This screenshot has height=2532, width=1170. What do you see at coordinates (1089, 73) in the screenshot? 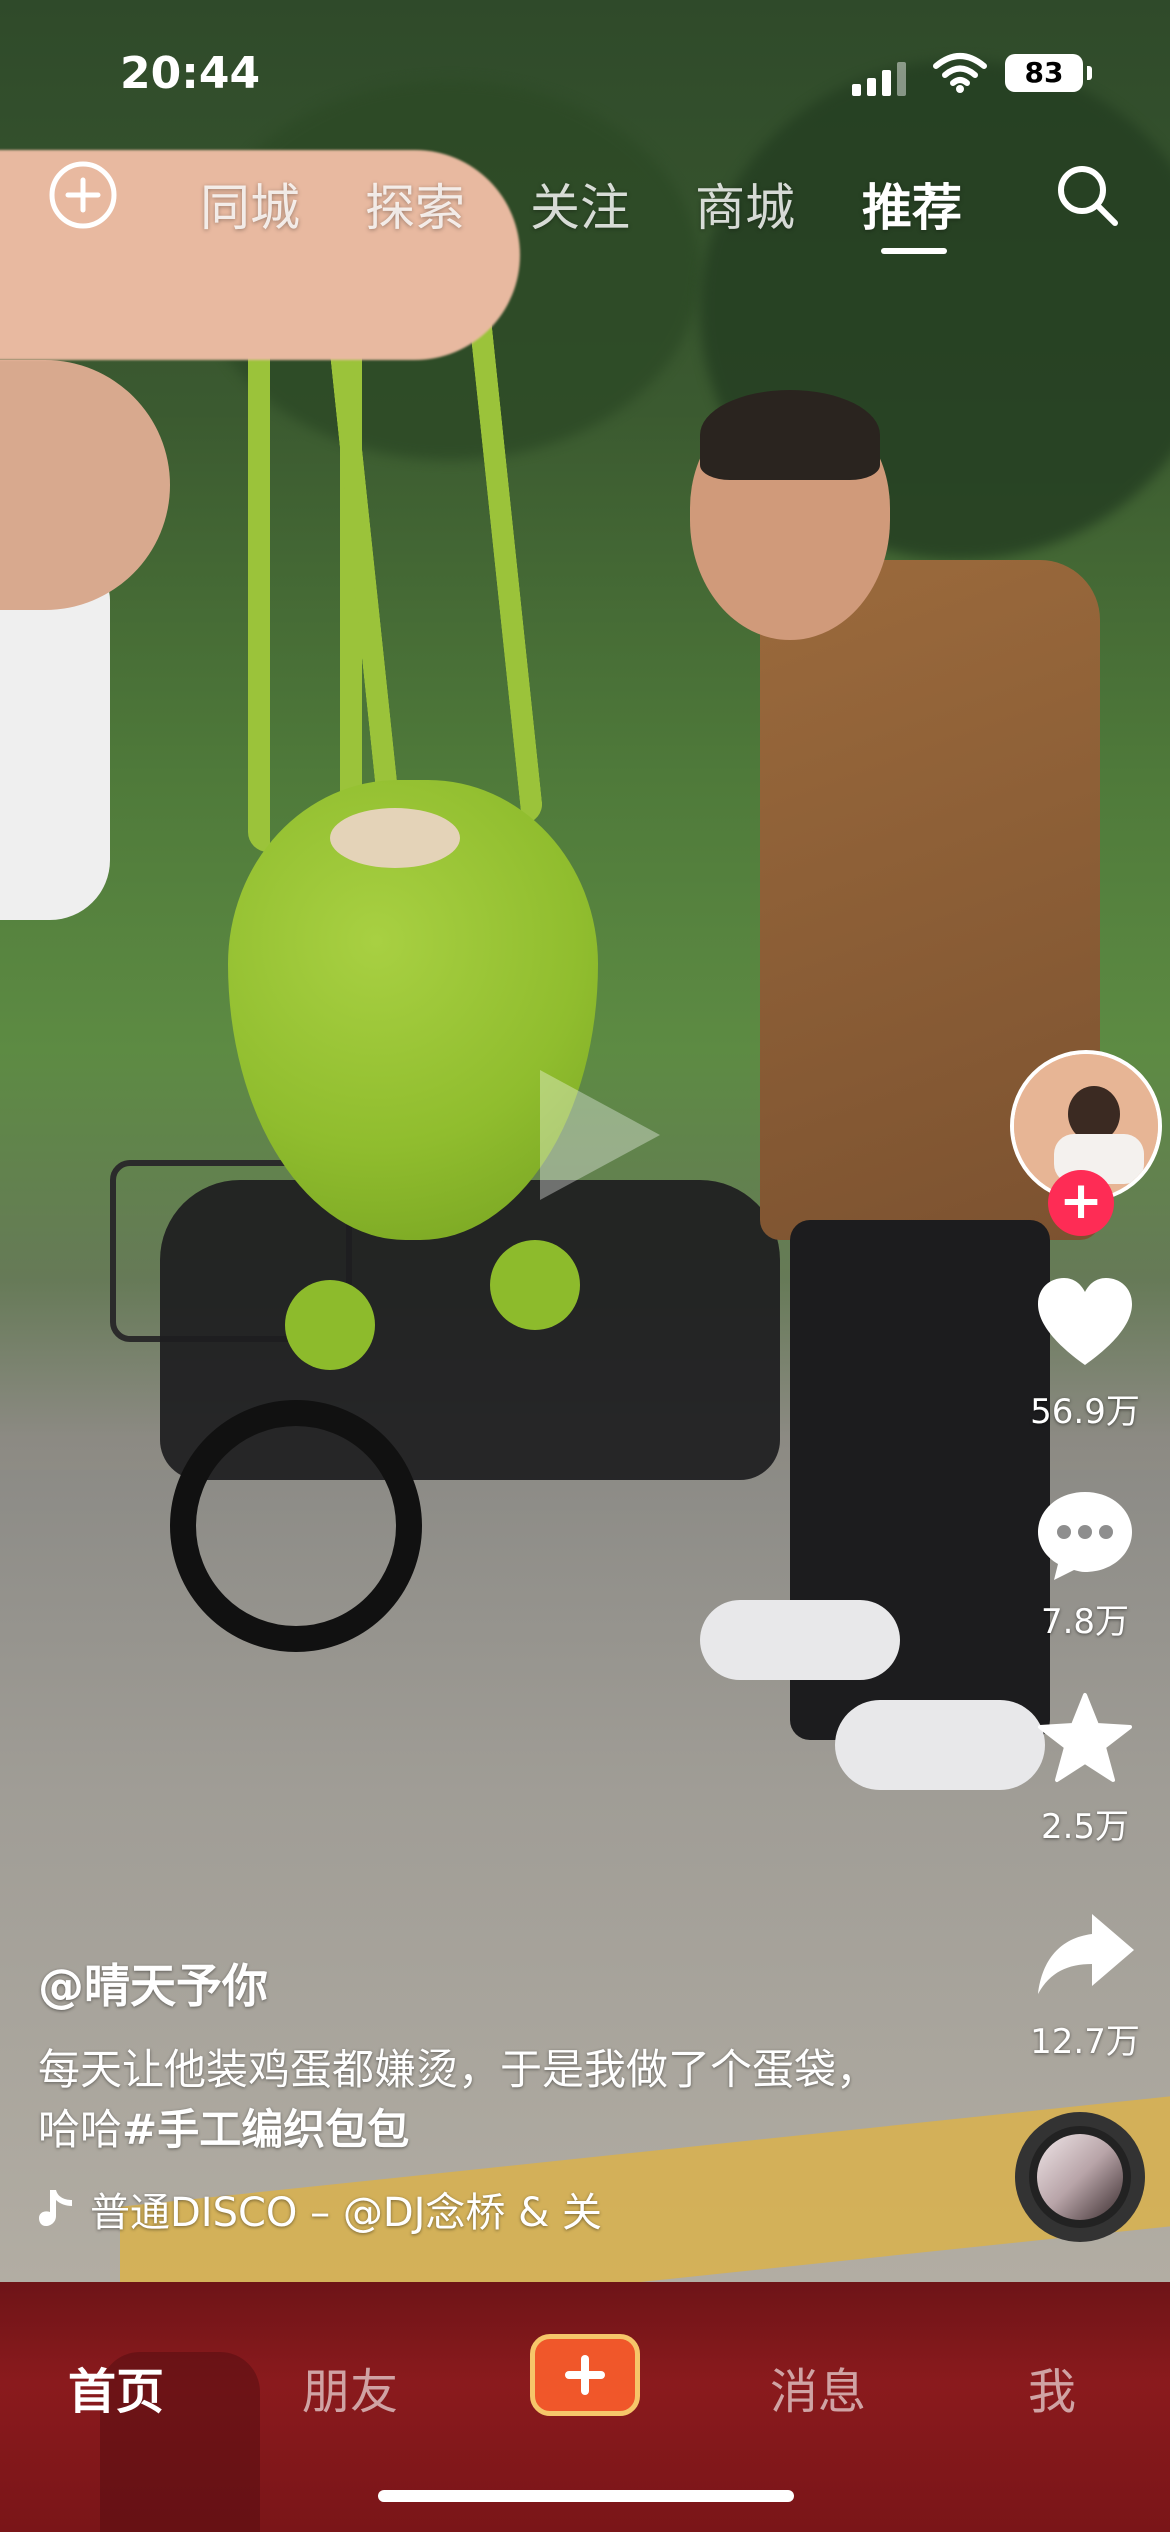
I see `battery-tip` at bounding box center [1089, 73].